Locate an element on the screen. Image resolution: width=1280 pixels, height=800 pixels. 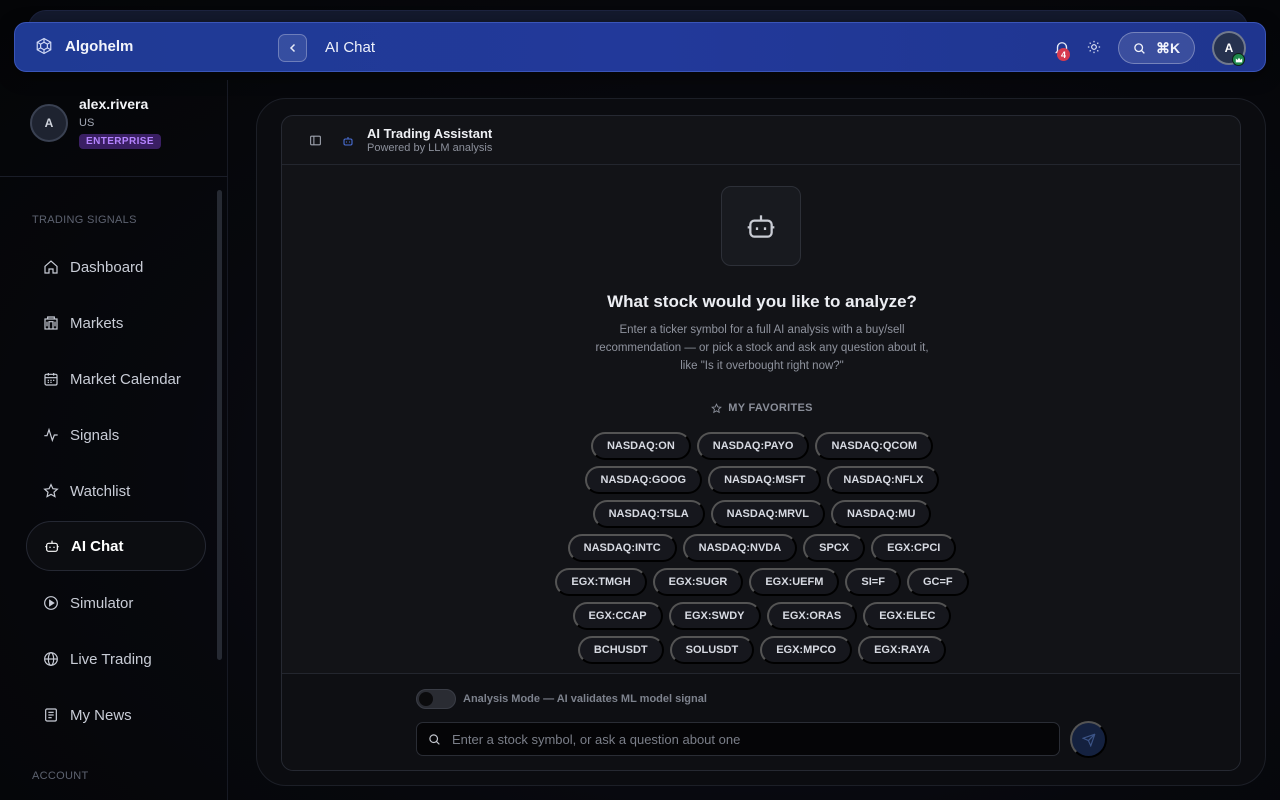
sidebar-item-market-calendar: Market Calendar is located at coordinates (116, 379).